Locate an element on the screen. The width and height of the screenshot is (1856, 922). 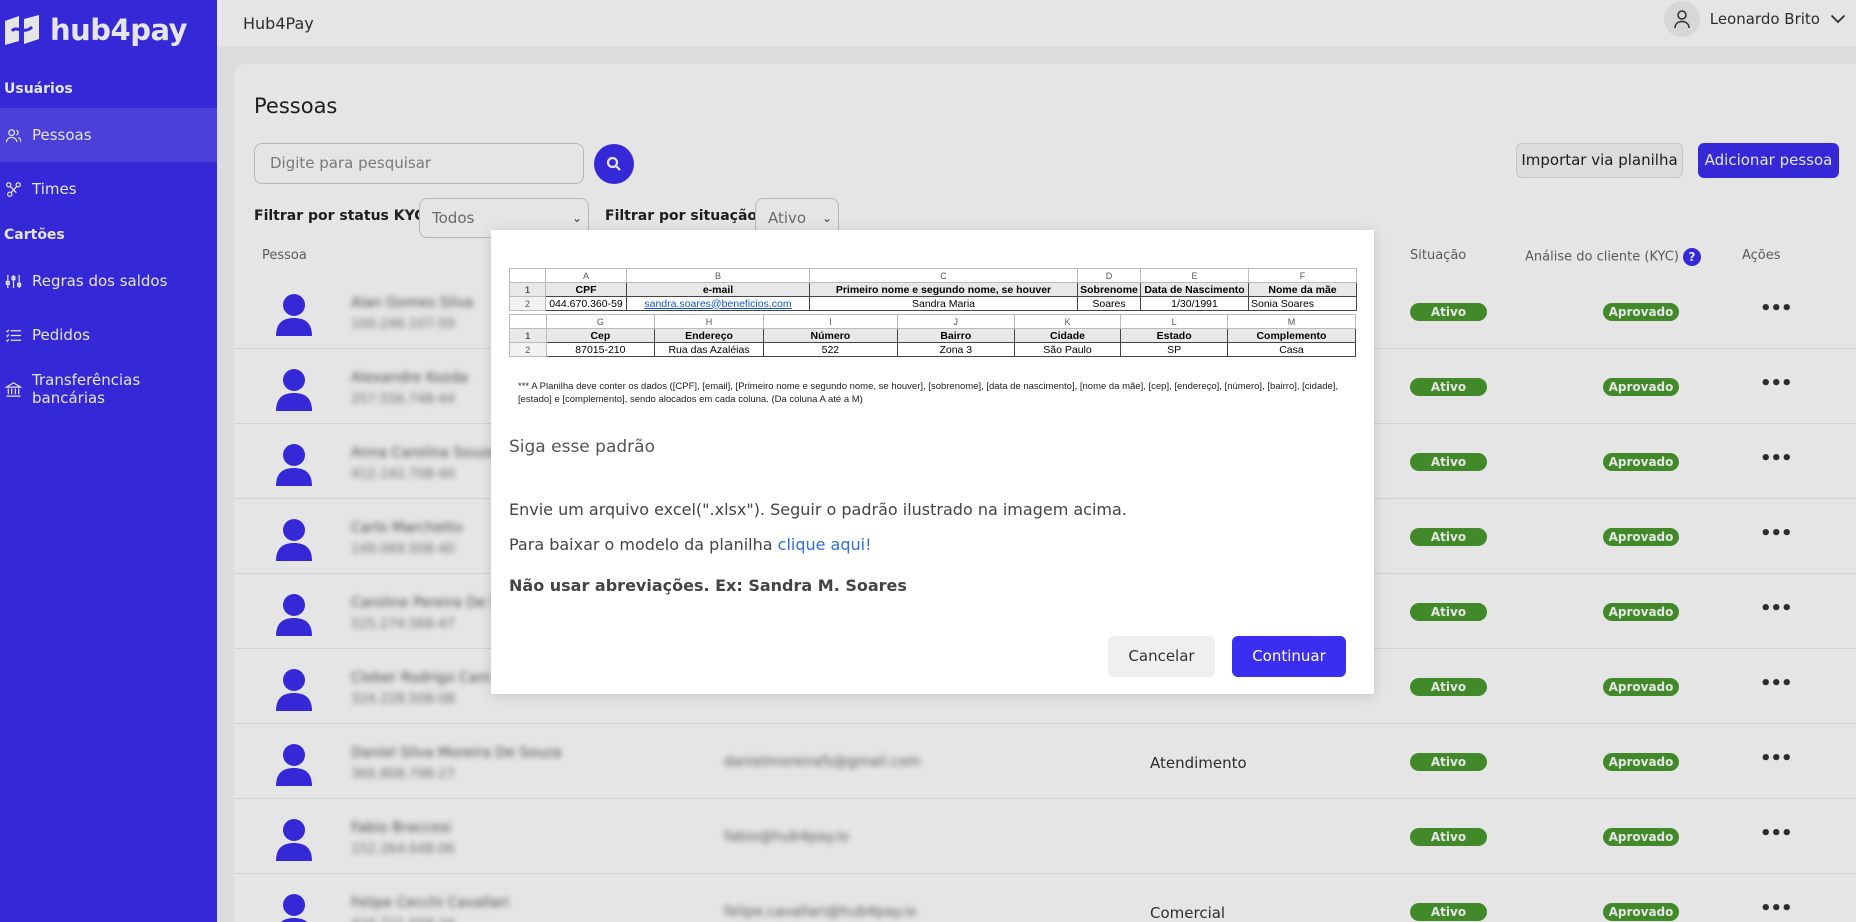
sheet-value-cell: sandra.soares@beneficios.com is located at coordinates (718, 303).